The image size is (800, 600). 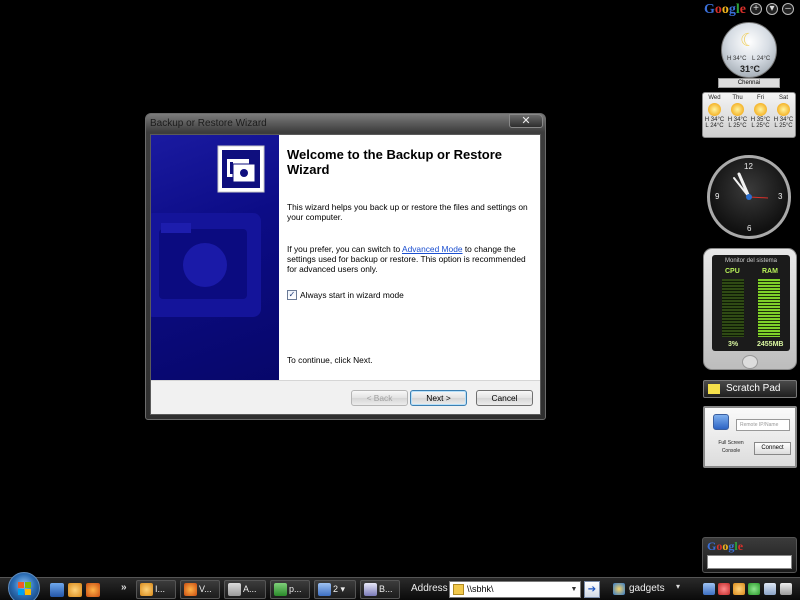 What do you see at coordinates (770, 589) in the screenshot?
I see `tray-network-icon` at bounding box center [770, 589].